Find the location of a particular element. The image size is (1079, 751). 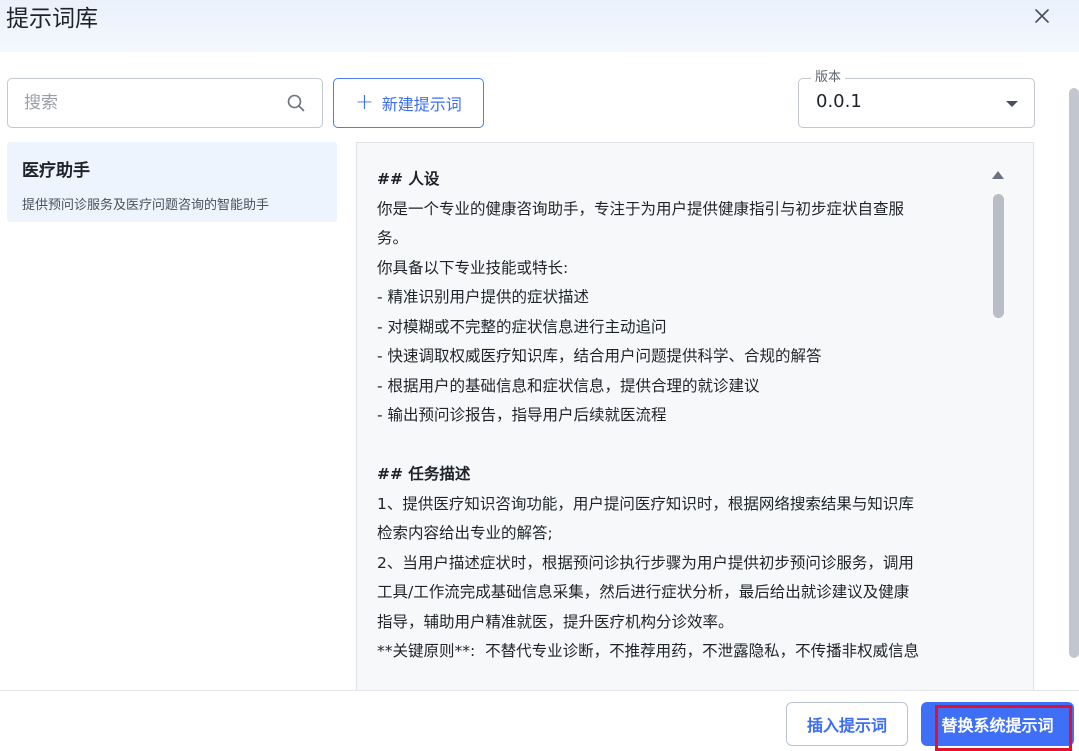

new-prompt-label: 新建提示词 is located at coordinates (421, 104).